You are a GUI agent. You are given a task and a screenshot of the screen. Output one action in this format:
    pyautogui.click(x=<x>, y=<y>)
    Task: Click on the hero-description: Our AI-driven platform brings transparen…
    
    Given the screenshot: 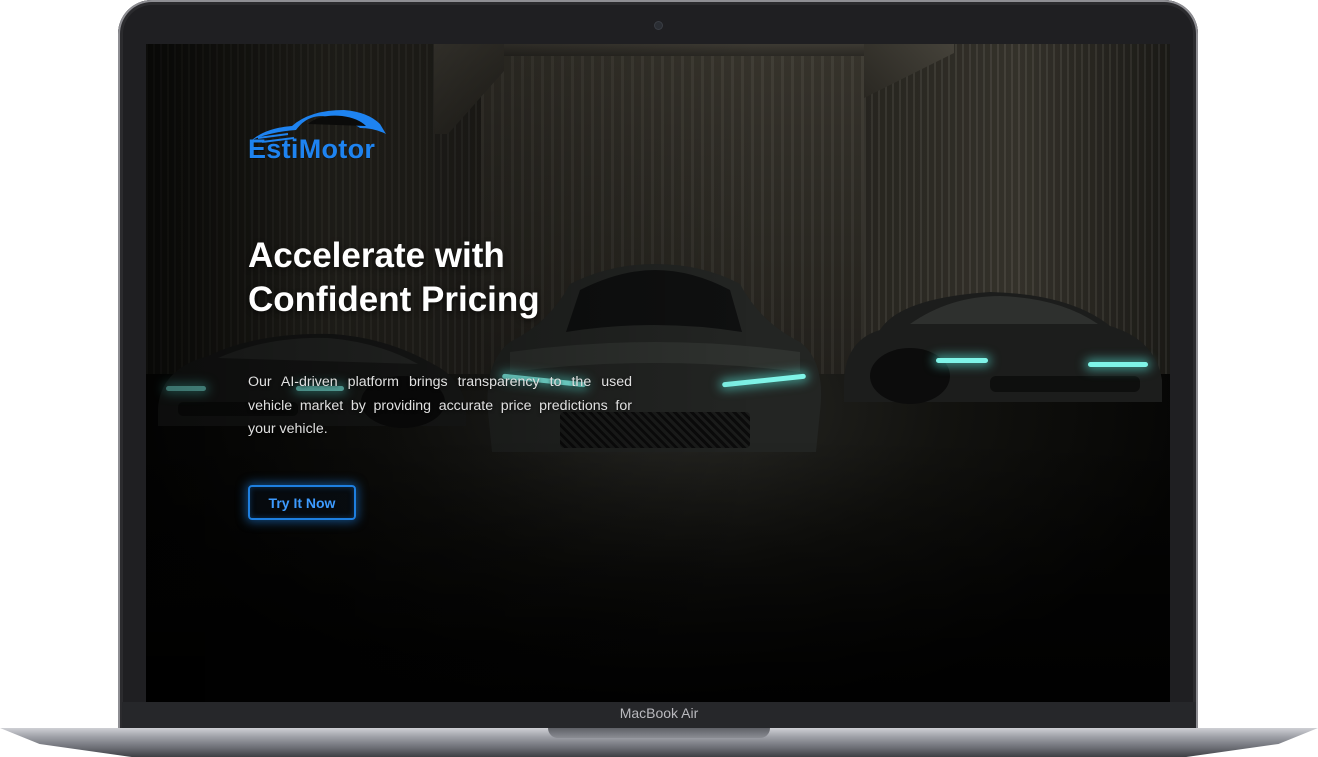 What is the action you would take?
    pyautogui.click(x=440, y=405)
    